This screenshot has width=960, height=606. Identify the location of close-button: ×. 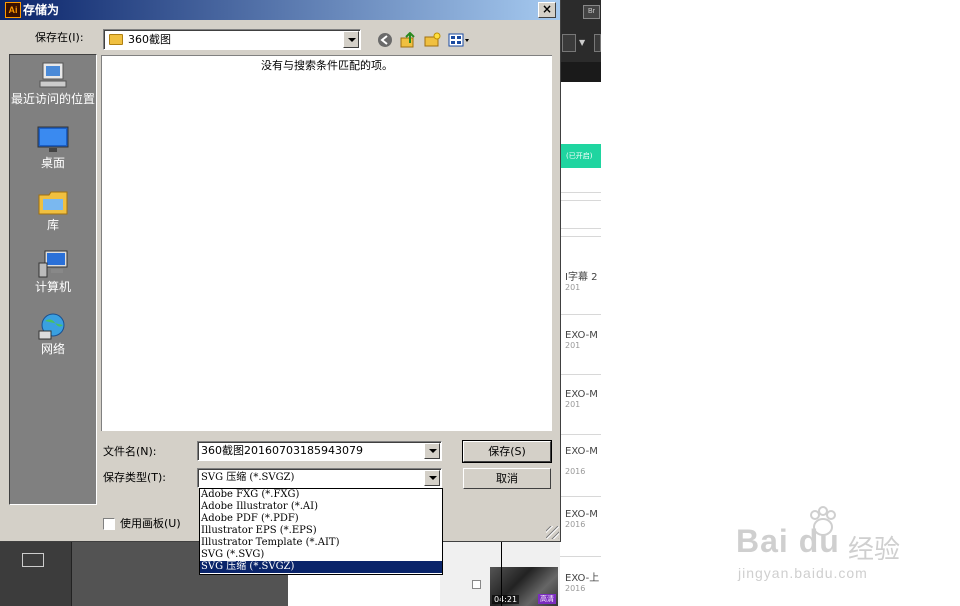
(547, 10).